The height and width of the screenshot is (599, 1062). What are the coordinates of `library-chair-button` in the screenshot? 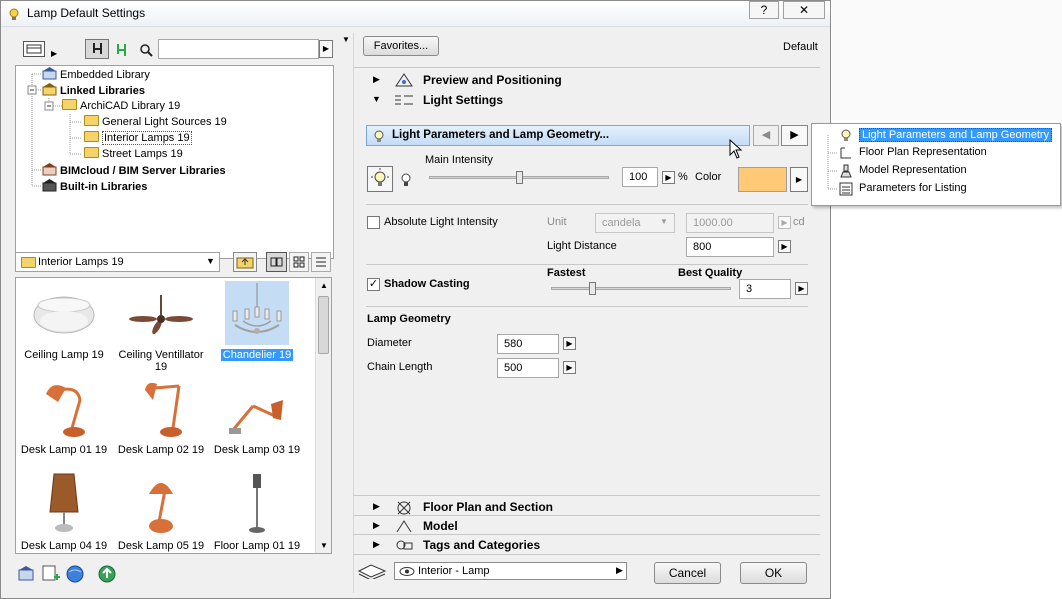 It's located at (97, 49).